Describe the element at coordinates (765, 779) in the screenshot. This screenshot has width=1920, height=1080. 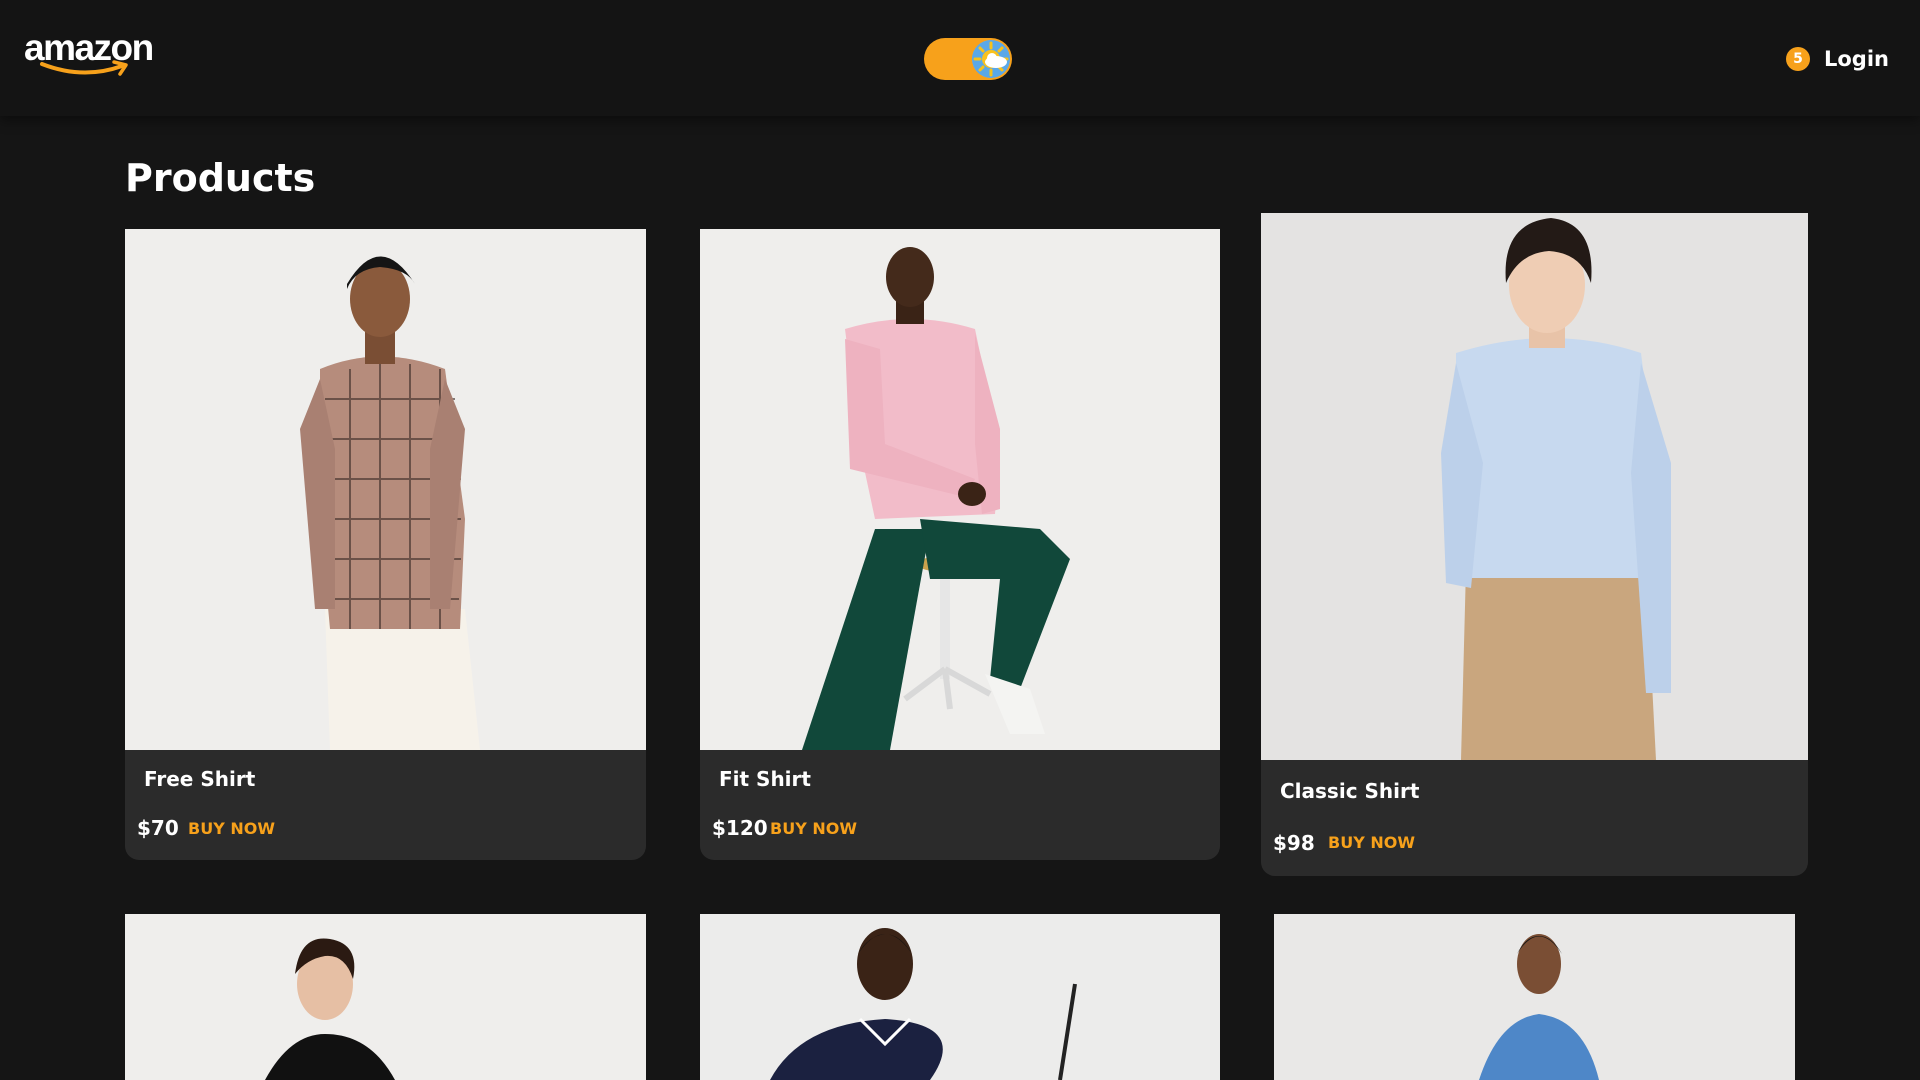
I see `product-name: Fit Shirt` at that location.